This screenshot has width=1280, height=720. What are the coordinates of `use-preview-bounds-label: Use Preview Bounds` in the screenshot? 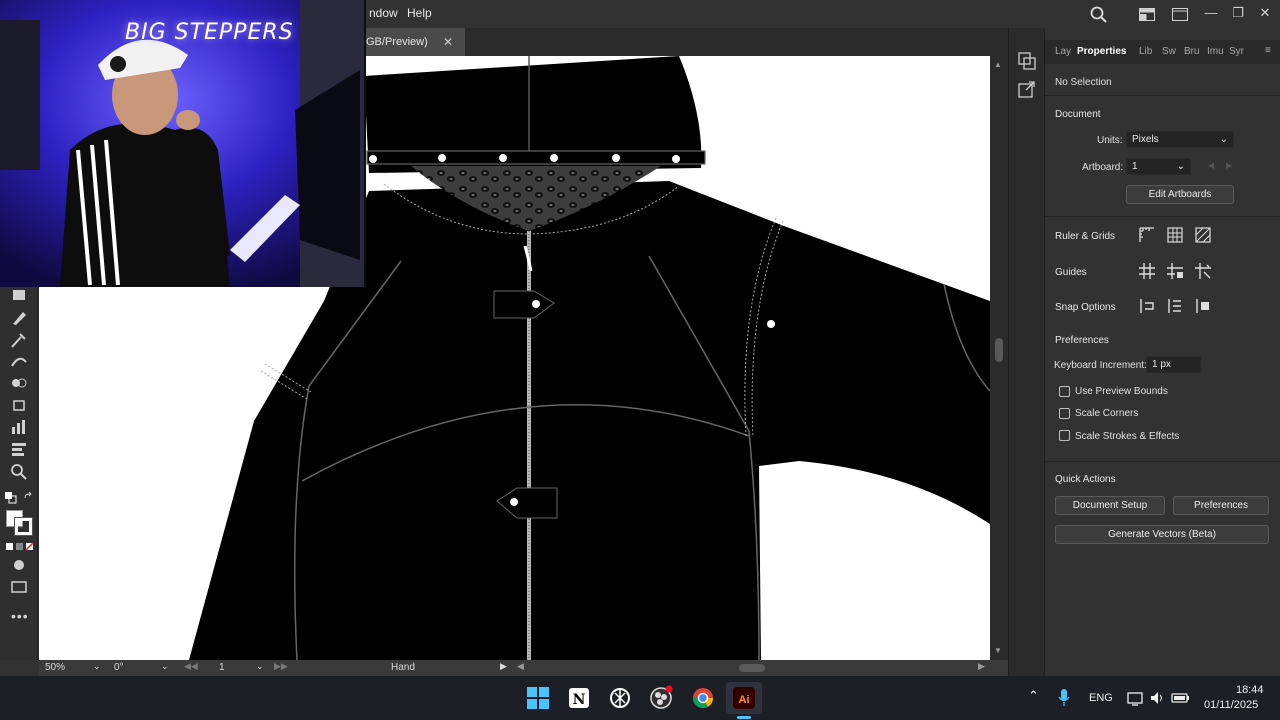 It's located at (1121, 391).